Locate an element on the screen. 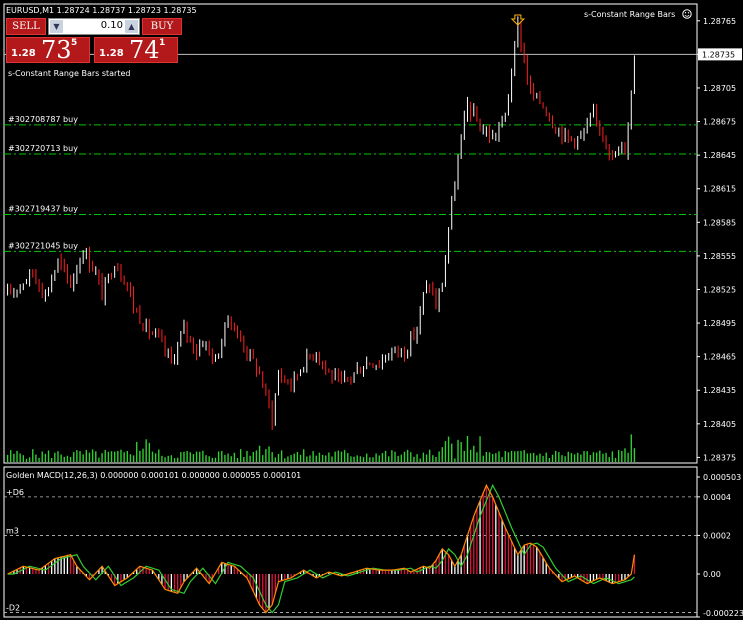 The image size is (743, 620). price-tick-label: 1.28375 is located at coordinates (719, 457).